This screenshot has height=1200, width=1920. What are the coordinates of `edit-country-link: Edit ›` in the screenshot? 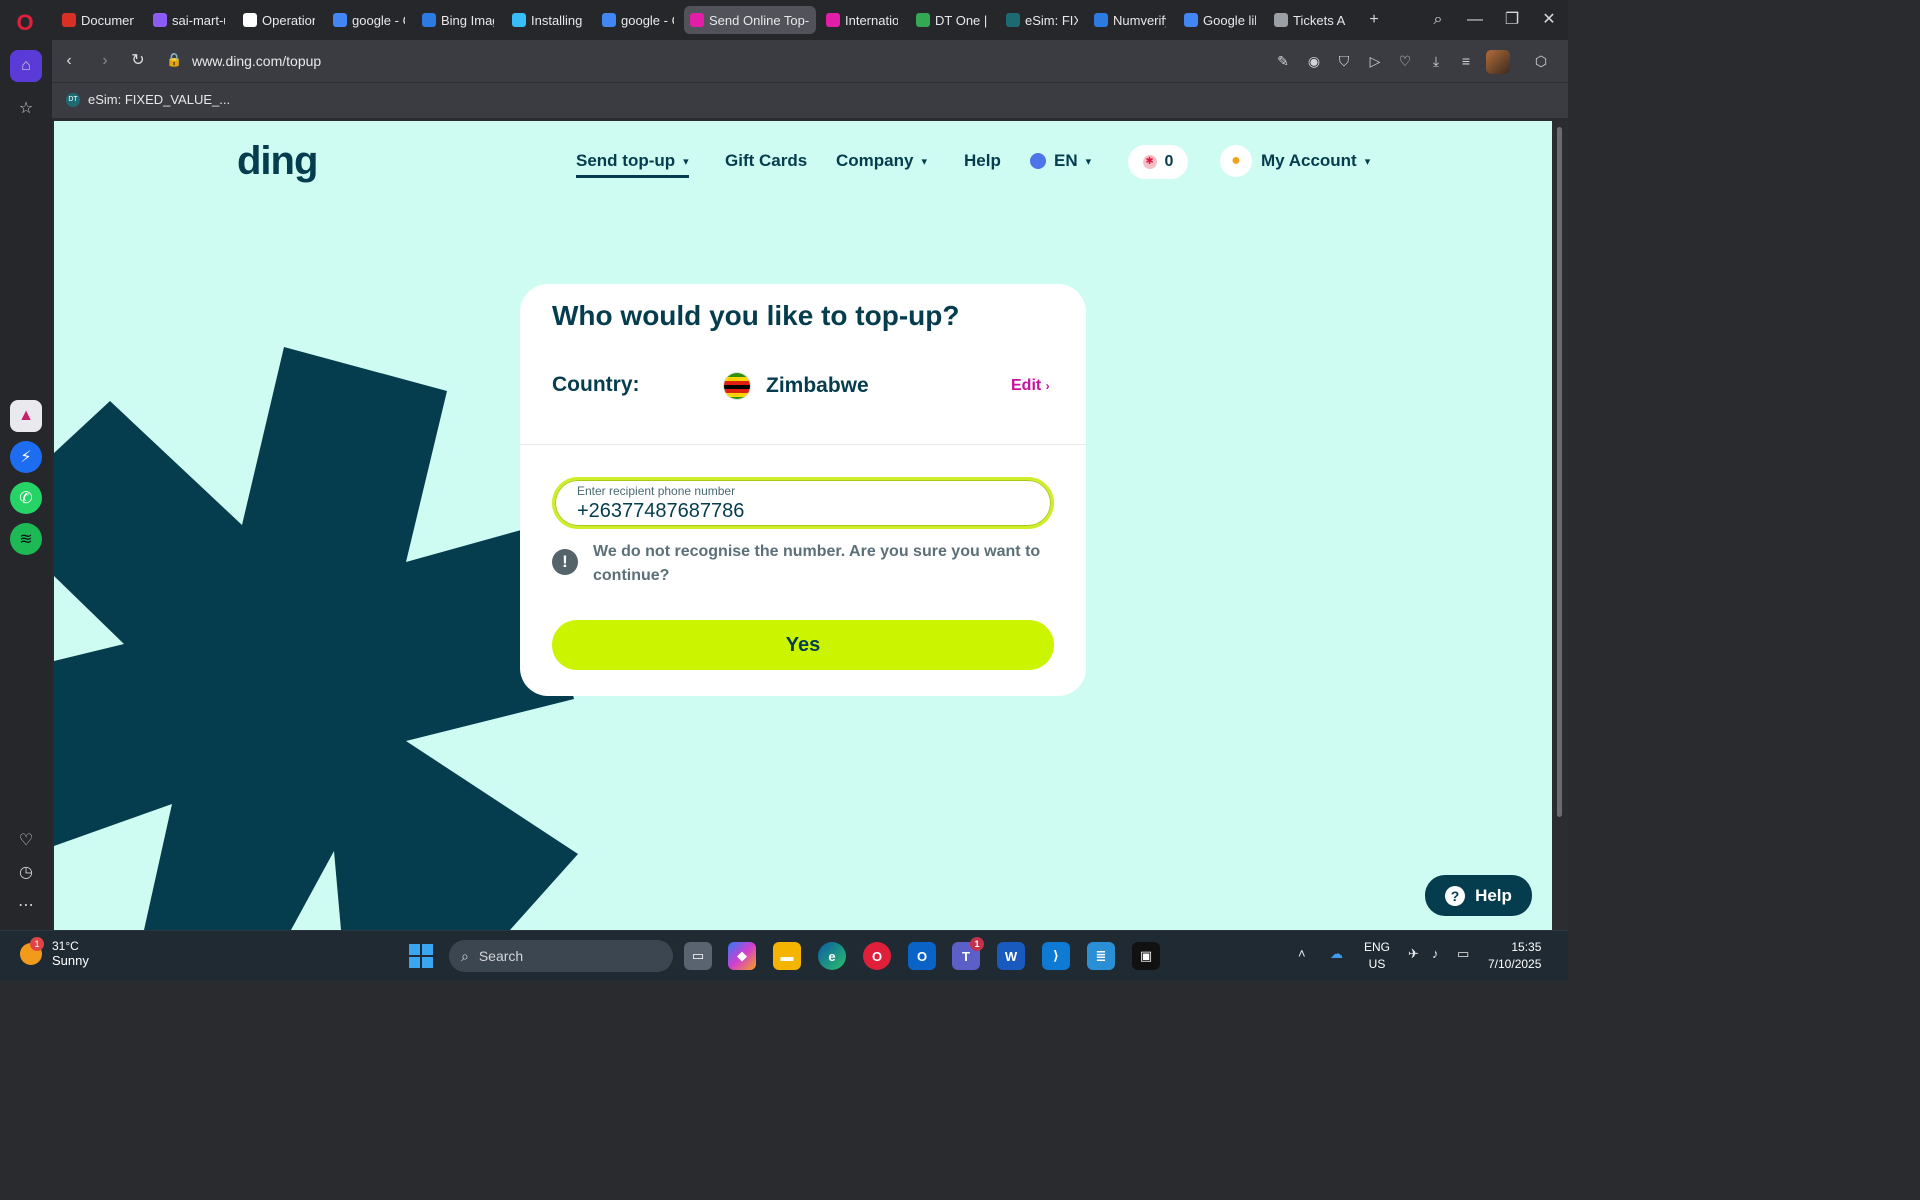 It's located at (1030, 386).